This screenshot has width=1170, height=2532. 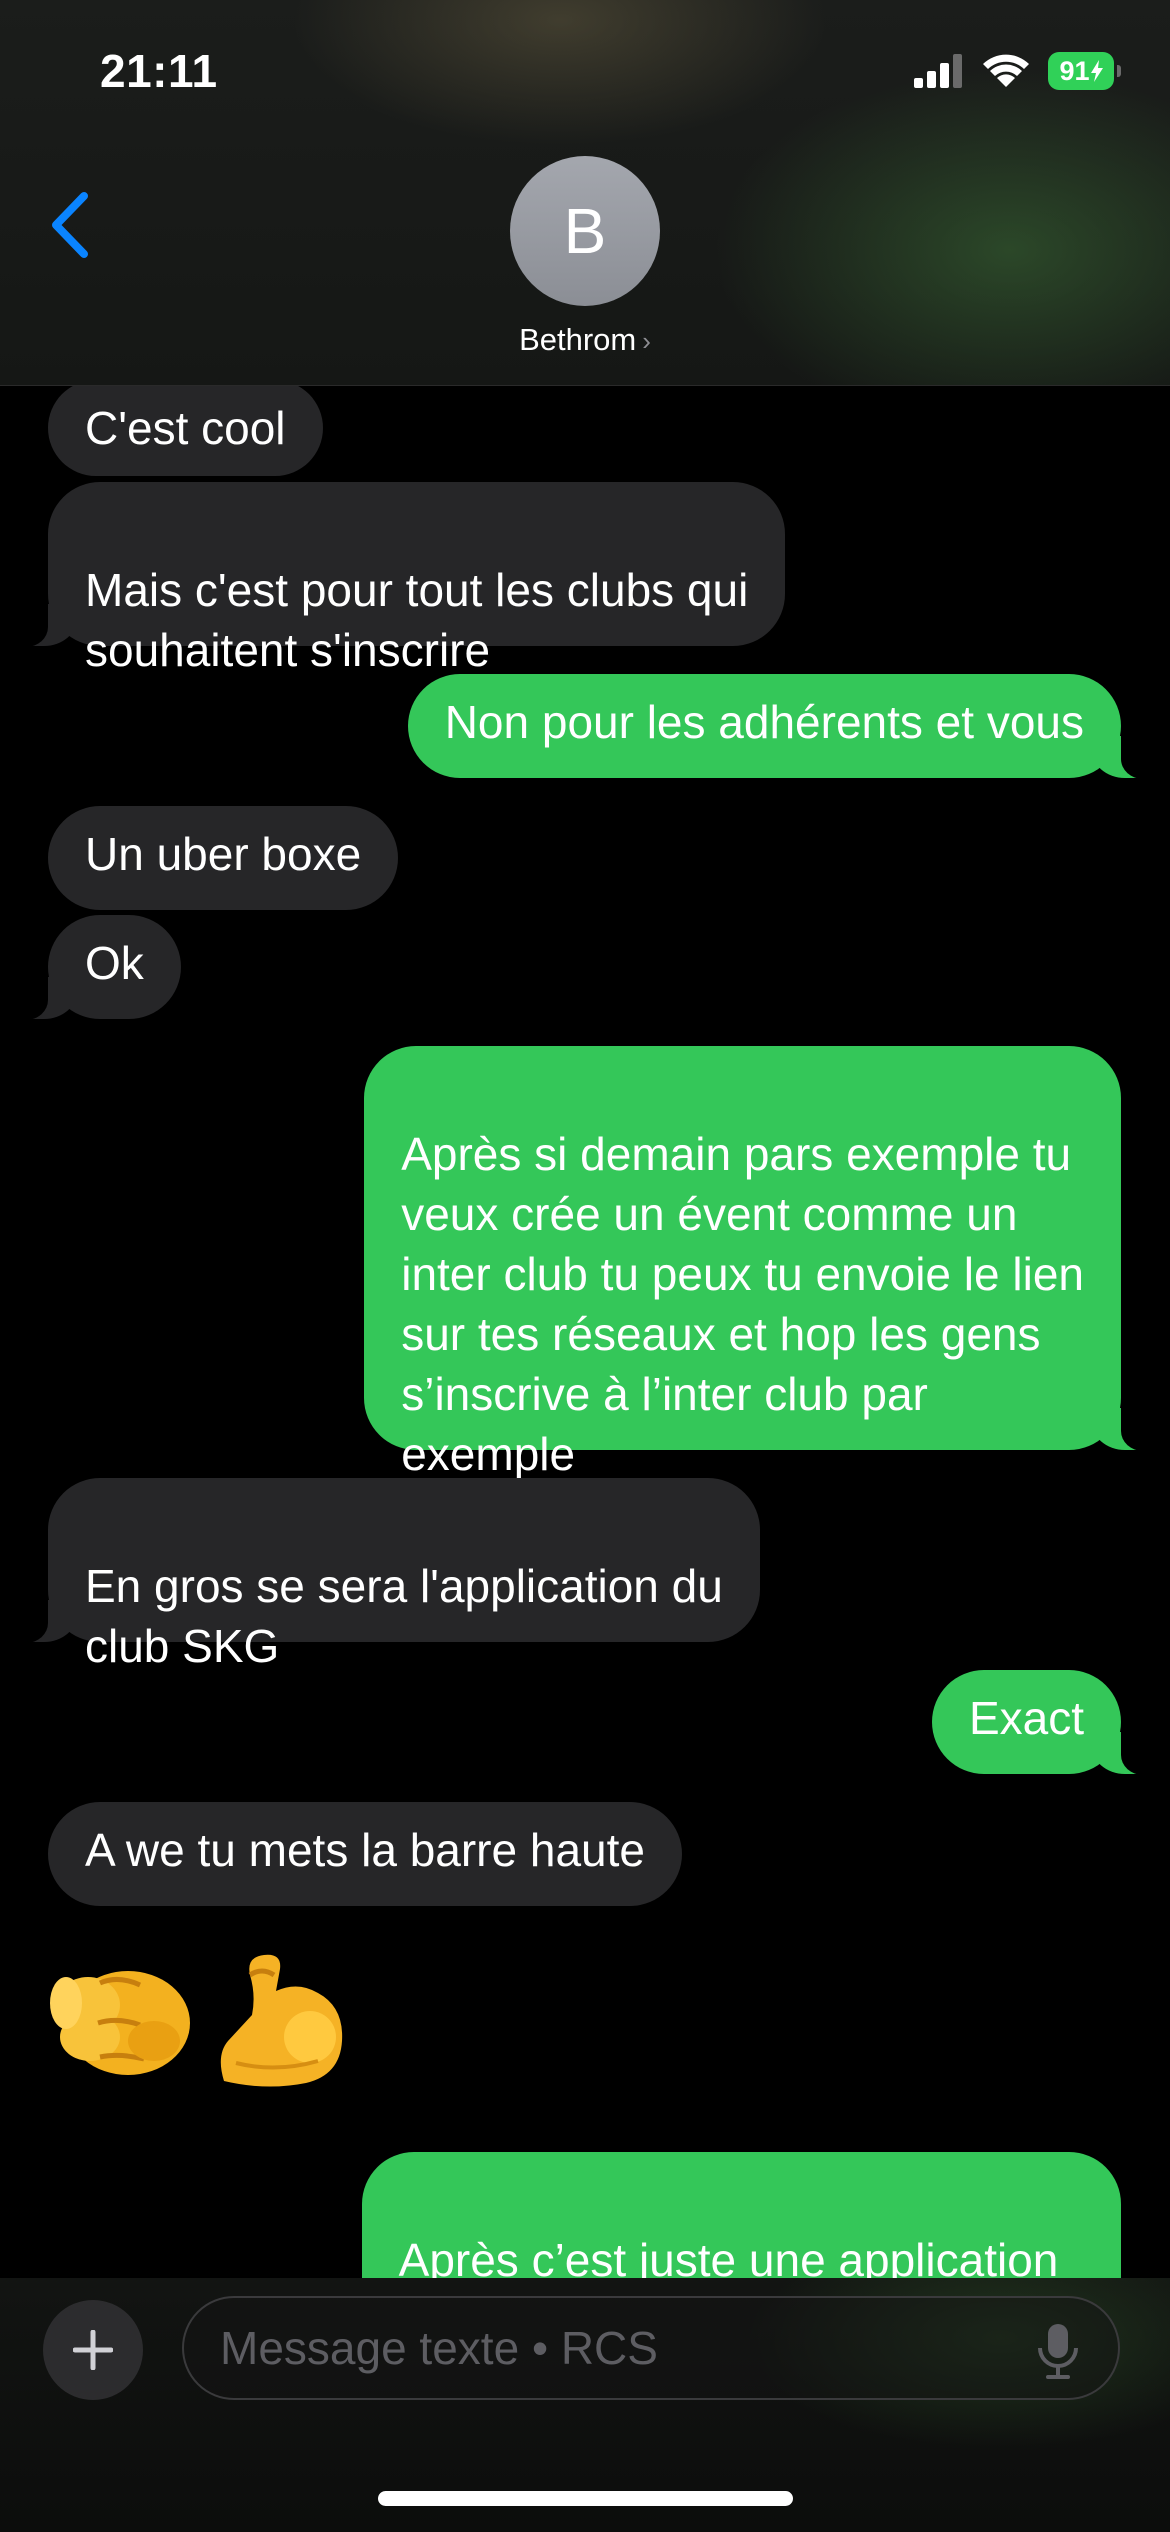 I want to click on message-incoming: Un uber boxe, so click(x=223, y=858).